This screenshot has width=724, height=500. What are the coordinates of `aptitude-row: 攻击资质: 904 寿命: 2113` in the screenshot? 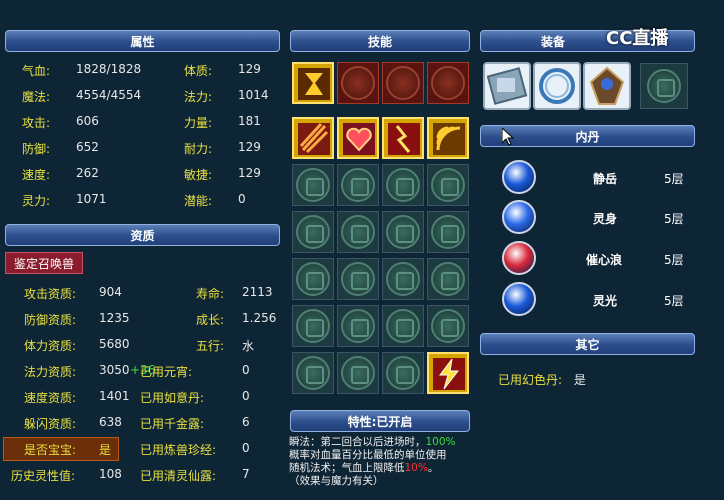 It's located at (142, 293).